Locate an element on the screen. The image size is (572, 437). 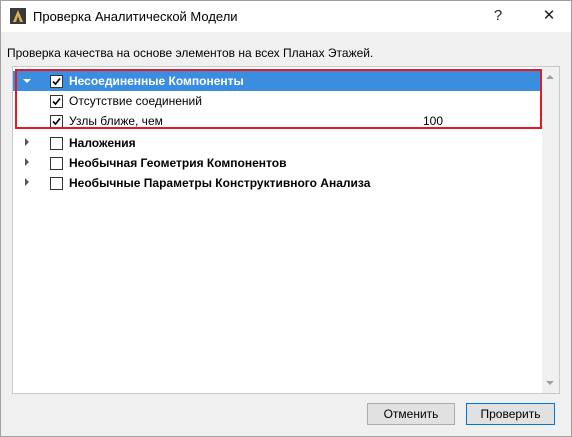
tree-row-nodes-closer-than: Узлы ближе, чем 100 is located at coordinates (276, 121).